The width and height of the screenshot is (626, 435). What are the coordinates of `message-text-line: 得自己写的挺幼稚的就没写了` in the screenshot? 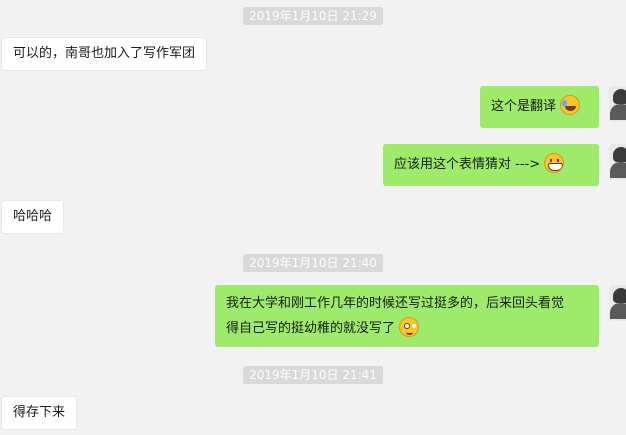 It's located at (311, 328).